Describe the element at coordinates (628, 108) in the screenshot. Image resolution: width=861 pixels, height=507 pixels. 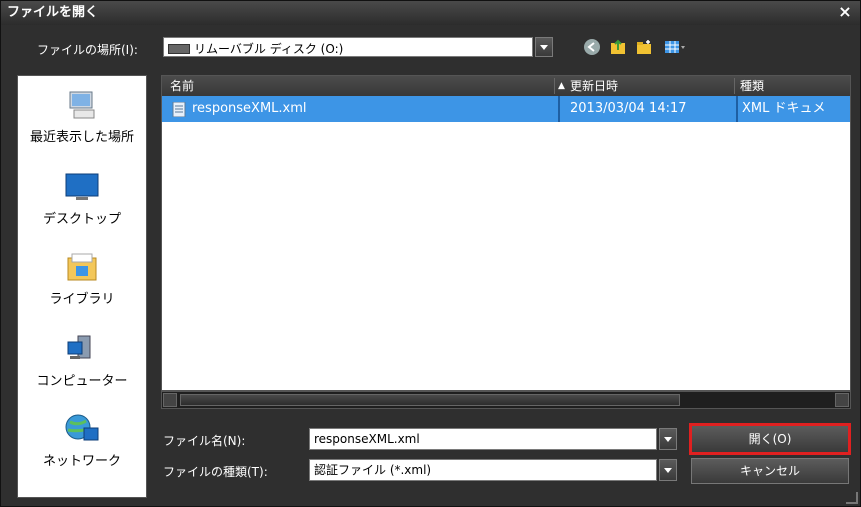
I see `file-date: 2013/03/04 14:17` at that location.